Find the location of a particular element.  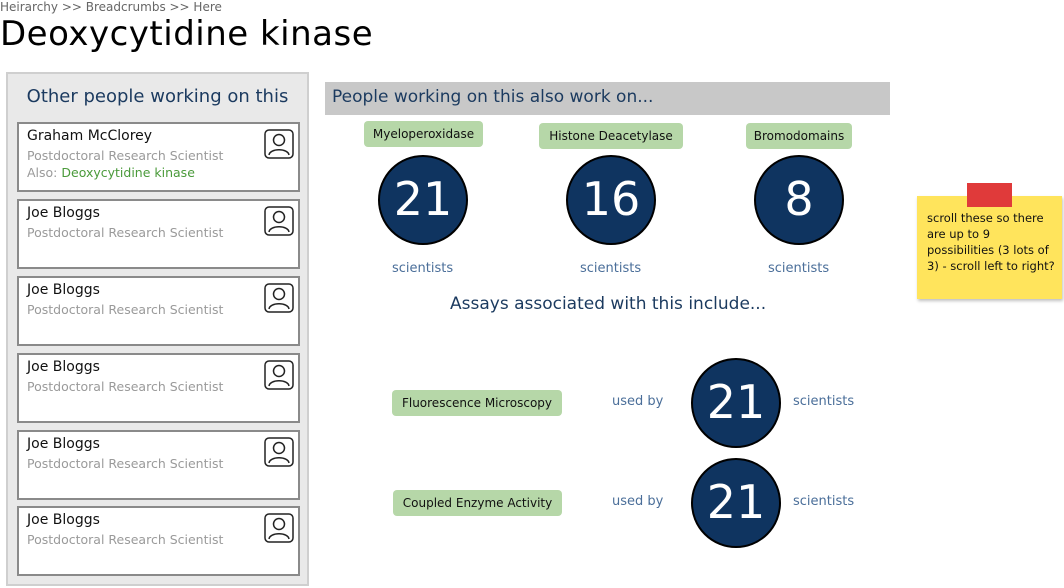

topic-tag: Myeloperoxidase is located at coordinates (423, 134).